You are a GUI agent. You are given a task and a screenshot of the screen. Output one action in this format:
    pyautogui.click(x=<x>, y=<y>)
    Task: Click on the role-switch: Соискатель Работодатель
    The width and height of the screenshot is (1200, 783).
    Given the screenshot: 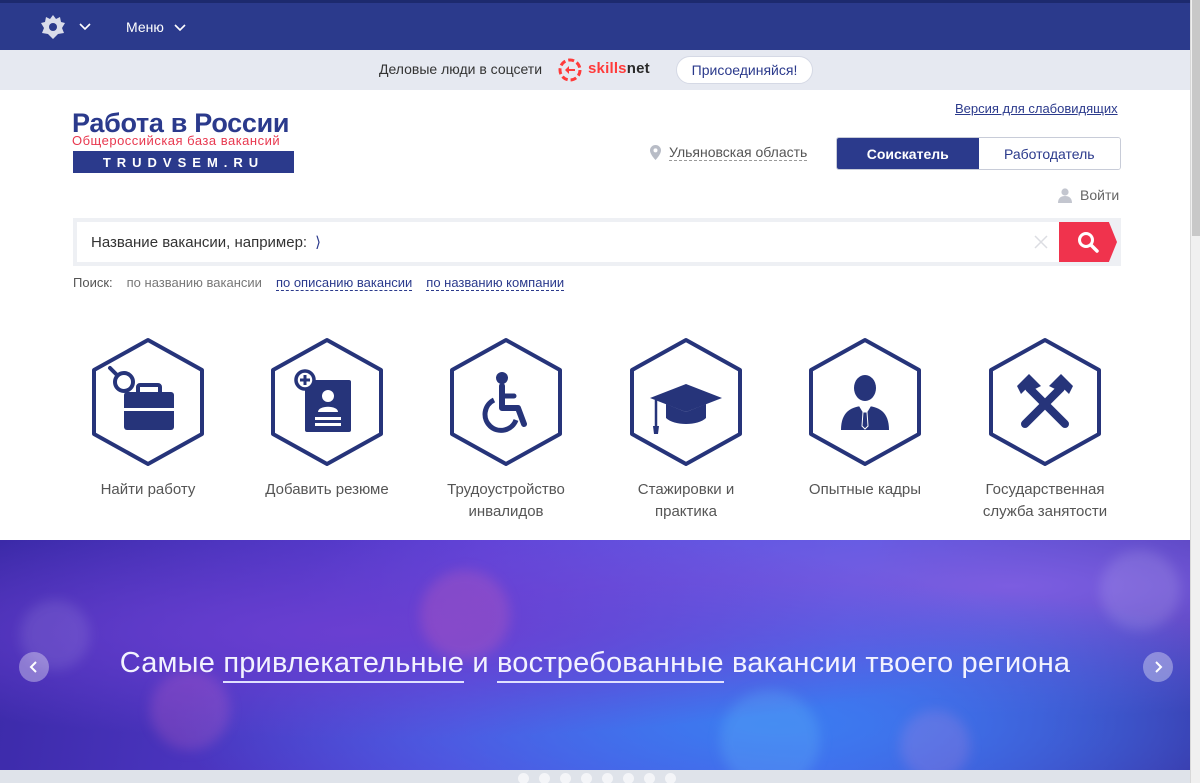 What is the action you would take?
    pyautogui.click(x=978, y=153)
    